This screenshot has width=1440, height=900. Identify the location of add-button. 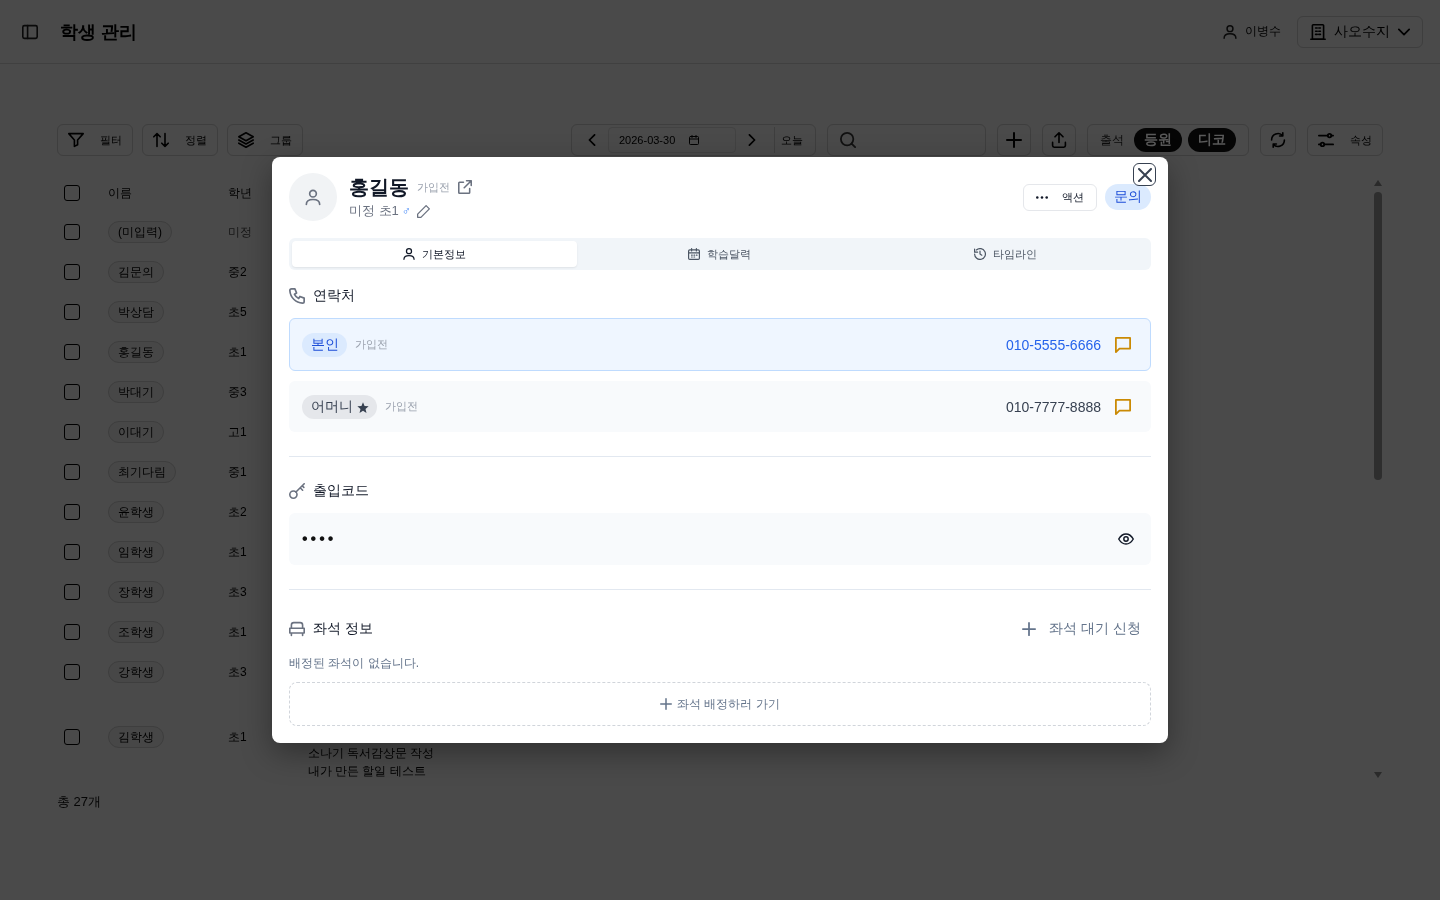
(1014, 140).